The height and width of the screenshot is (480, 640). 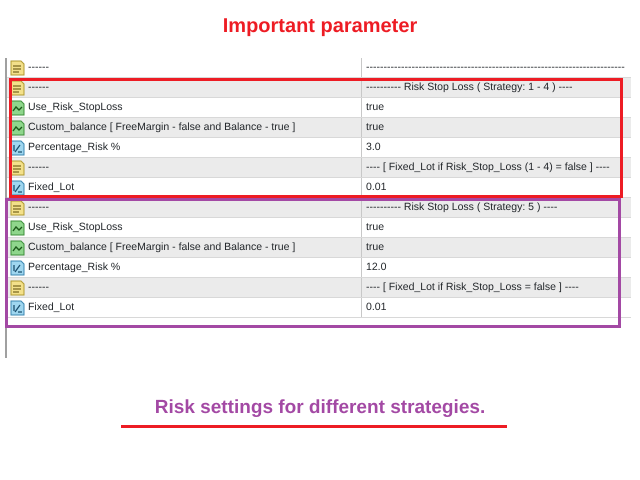 I want to click on parameter-value: ---- [ Fixed_Lot if Risk_Stop_Loss = false ] ----, so click(x=472, y=287).